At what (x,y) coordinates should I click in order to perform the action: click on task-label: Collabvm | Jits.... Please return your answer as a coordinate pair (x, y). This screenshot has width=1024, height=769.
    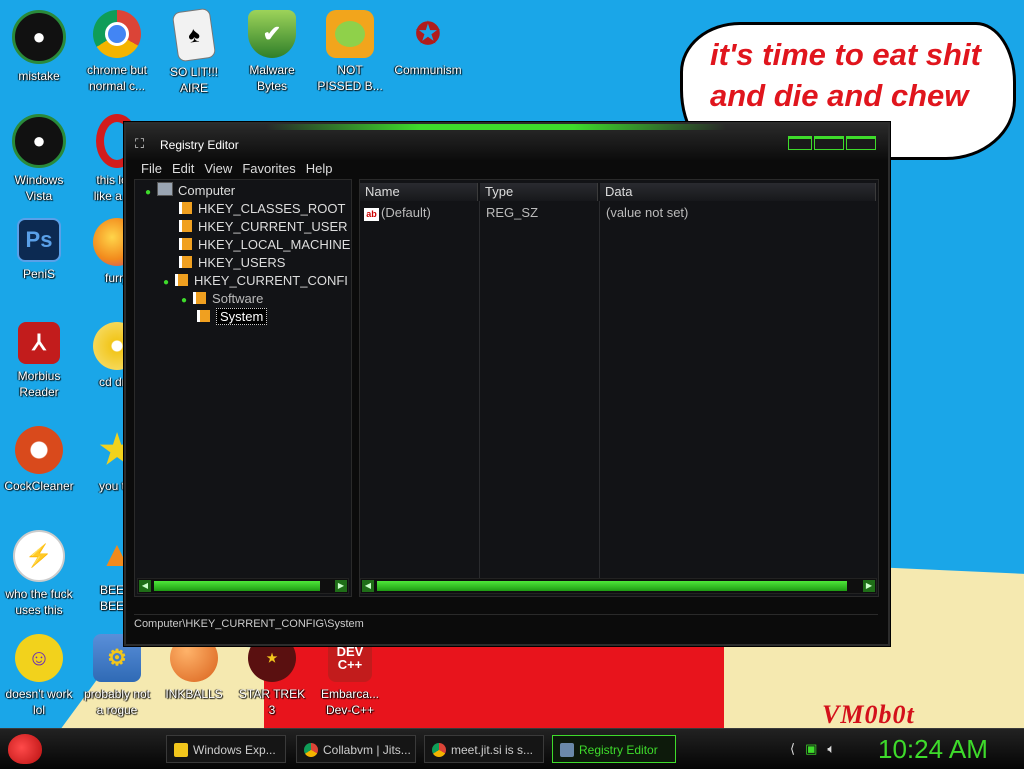
    Looking at the image, I should click on (367, 750).